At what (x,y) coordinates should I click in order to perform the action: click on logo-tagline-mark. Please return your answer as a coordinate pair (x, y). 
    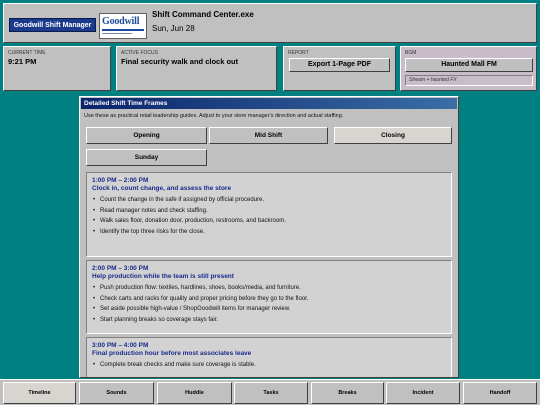
    Looking at the image, I should click on (117, 33).